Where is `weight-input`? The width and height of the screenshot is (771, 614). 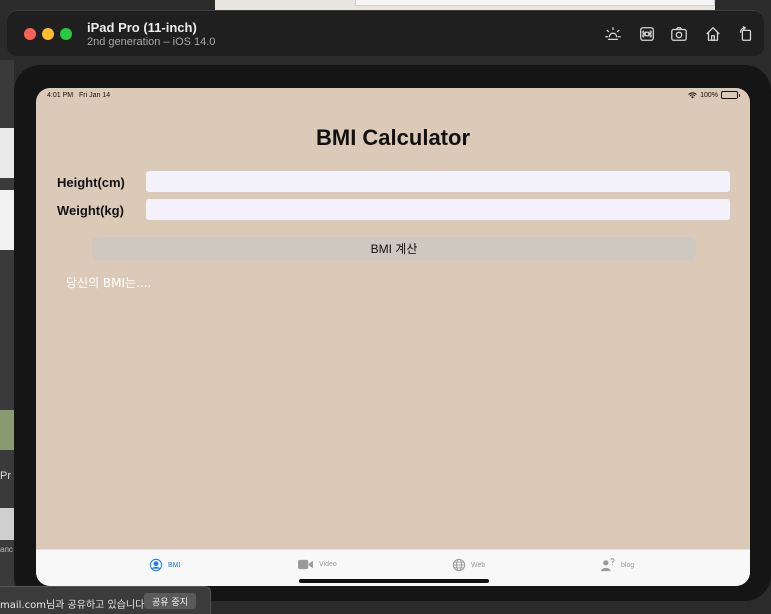
weight-input is located at coordinates (438, 209).